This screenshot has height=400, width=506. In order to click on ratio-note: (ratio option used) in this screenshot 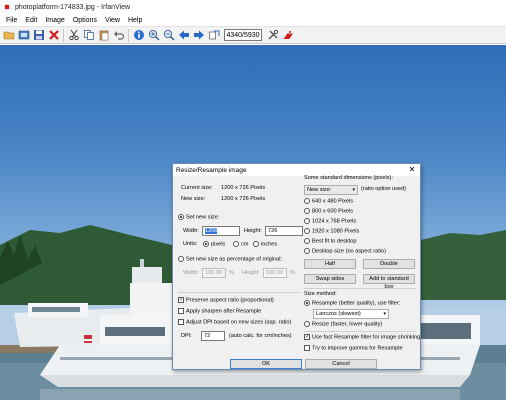, I will do `click(384, 189)`.